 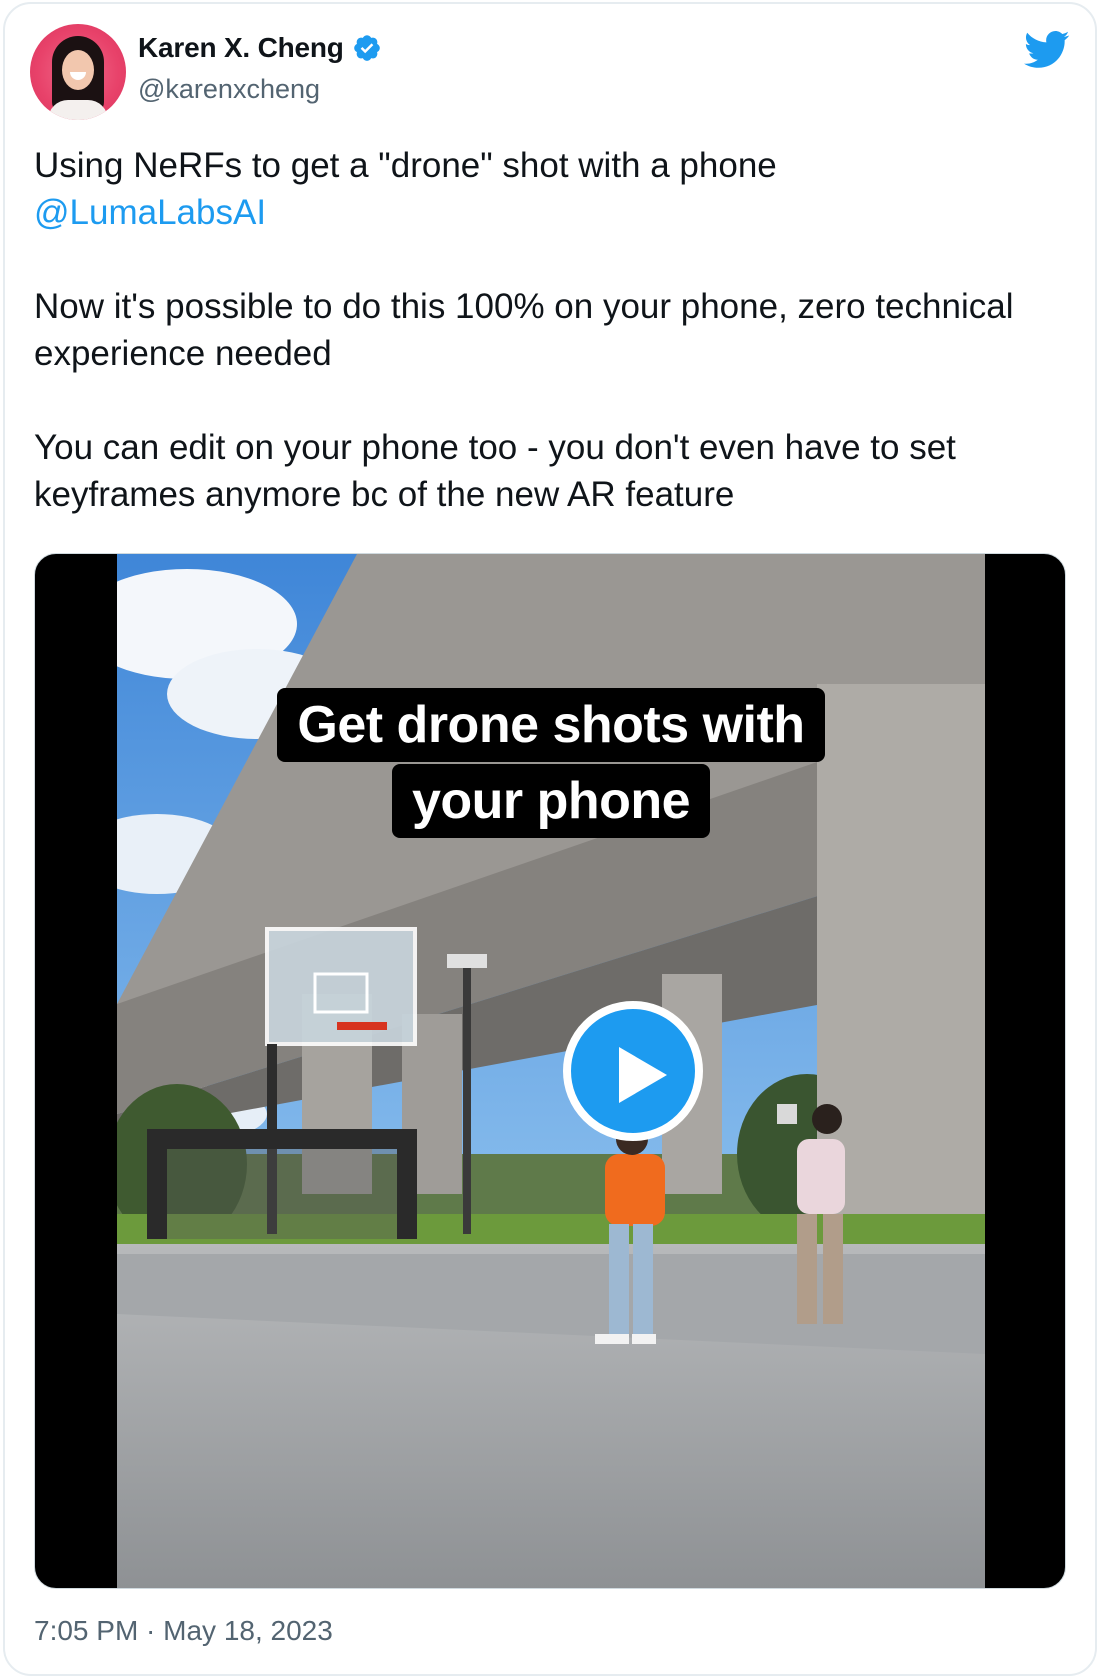 I want to click on video-caption: Get drone shots with your phone, so click(x=551, y=763).